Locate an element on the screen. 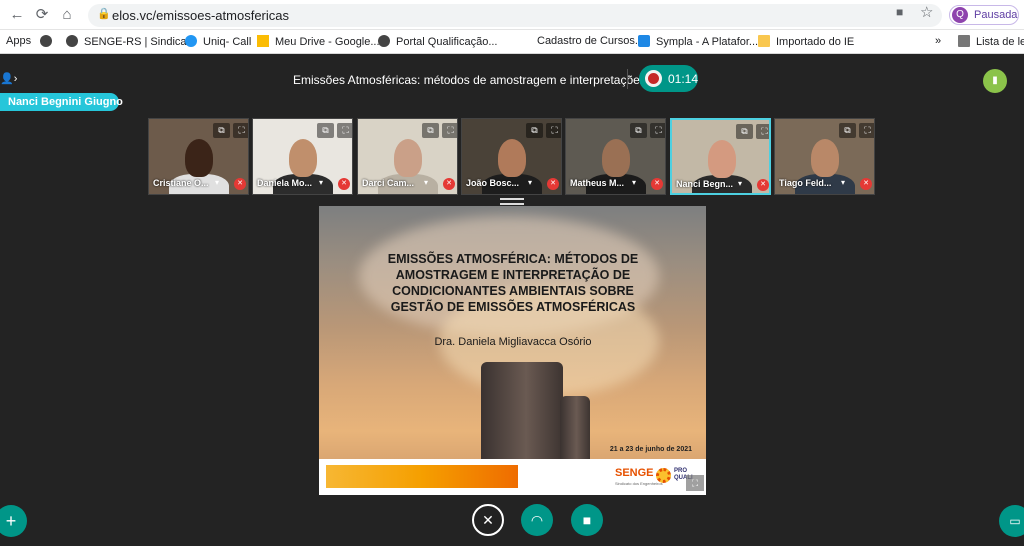 This screenshot has width=1024, height=546. bookmark-item: Importado do IE is located at coordinates (806, 41).